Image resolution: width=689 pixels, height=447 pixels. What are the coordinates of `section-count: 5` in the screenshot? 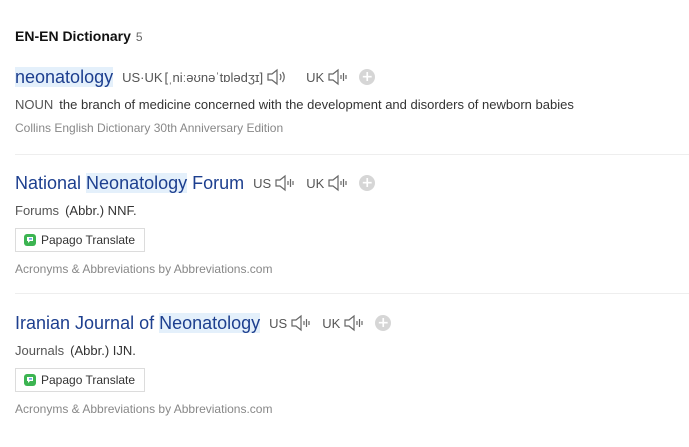 It's located at (139, 37).